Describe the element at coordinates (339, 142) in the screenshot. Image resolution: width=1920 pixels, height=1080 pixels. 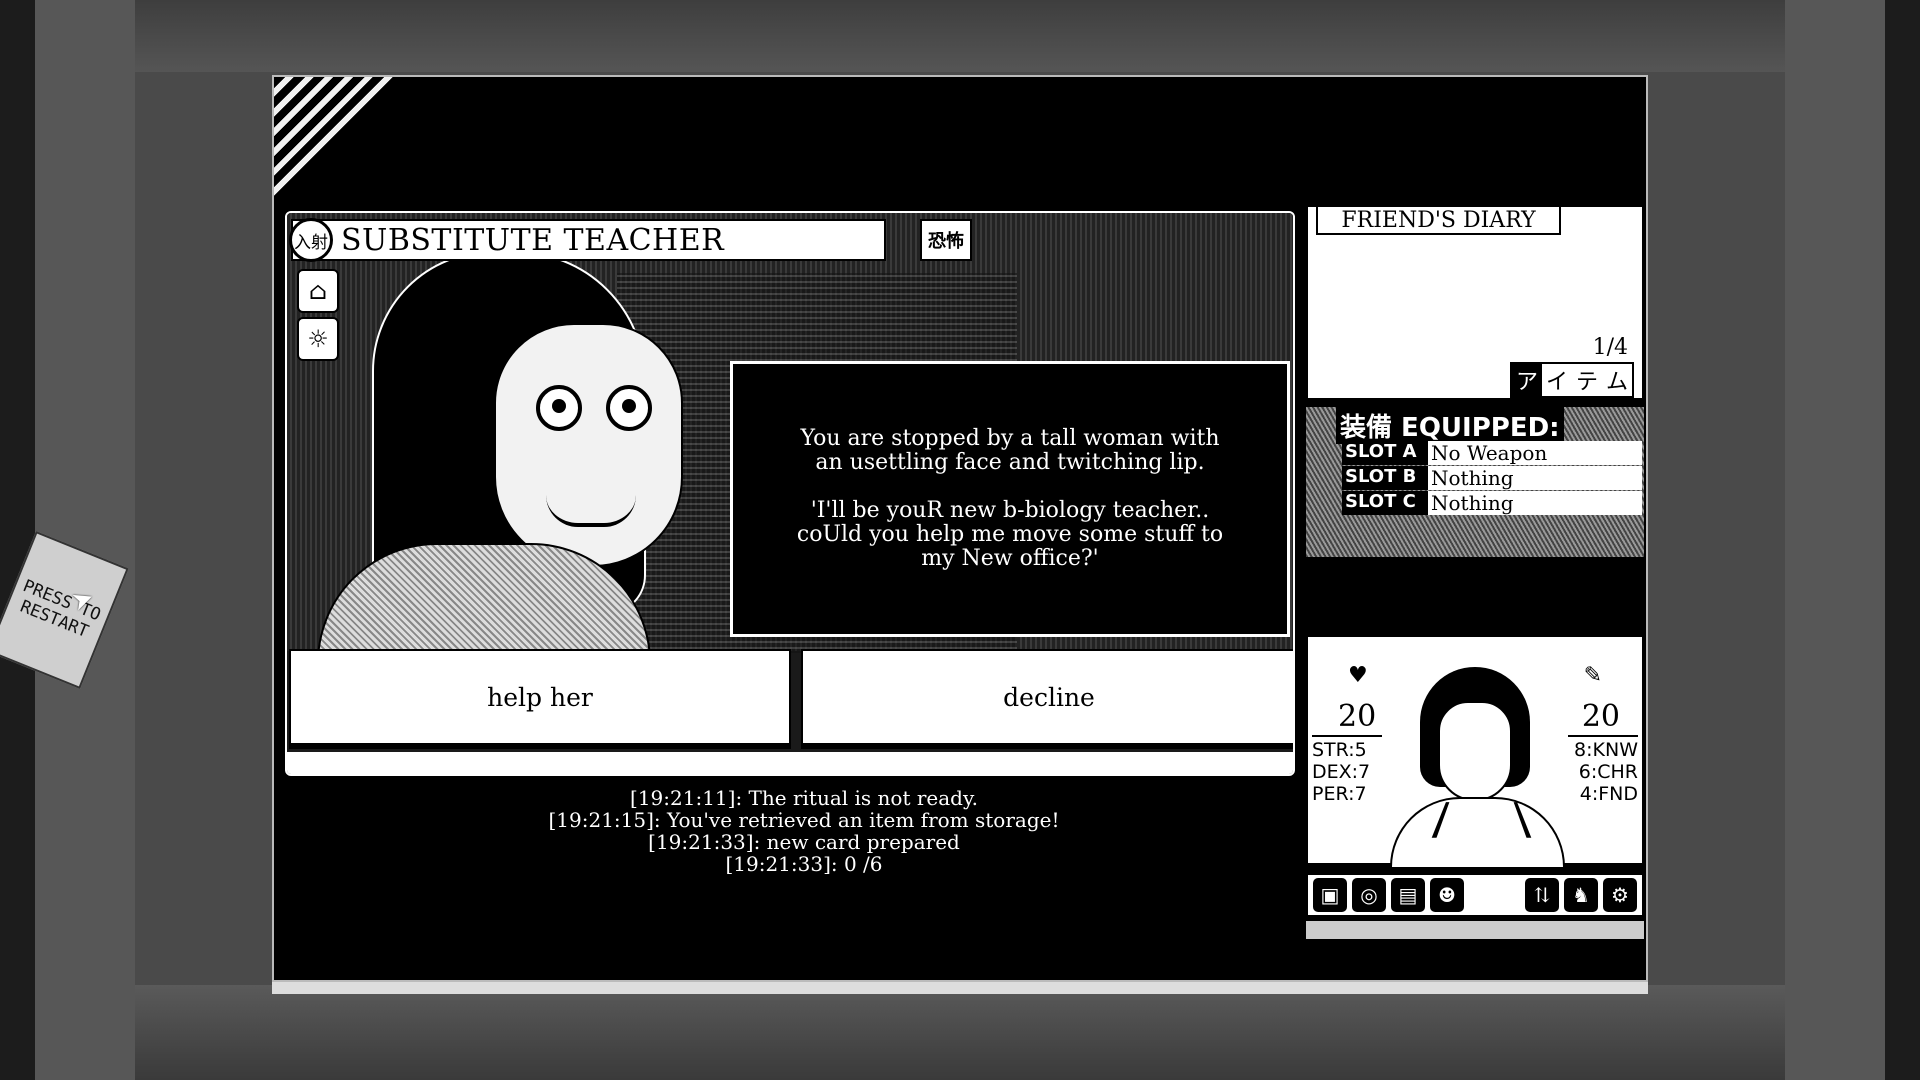
I see `corner-stripes` at that location.